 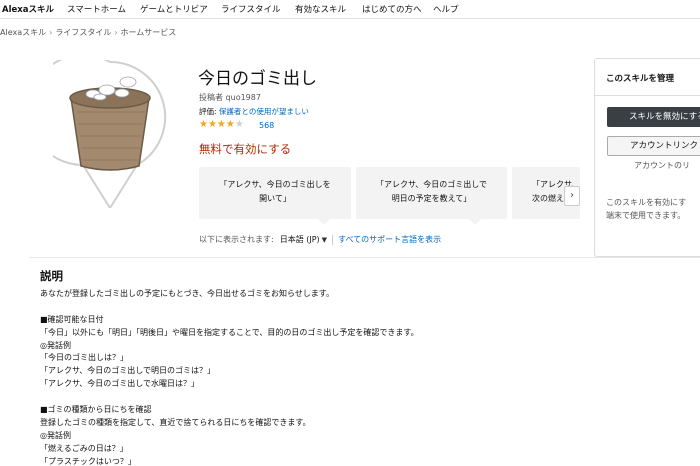 I want to click on manage-skill-panel, so click(x=647, y=157).